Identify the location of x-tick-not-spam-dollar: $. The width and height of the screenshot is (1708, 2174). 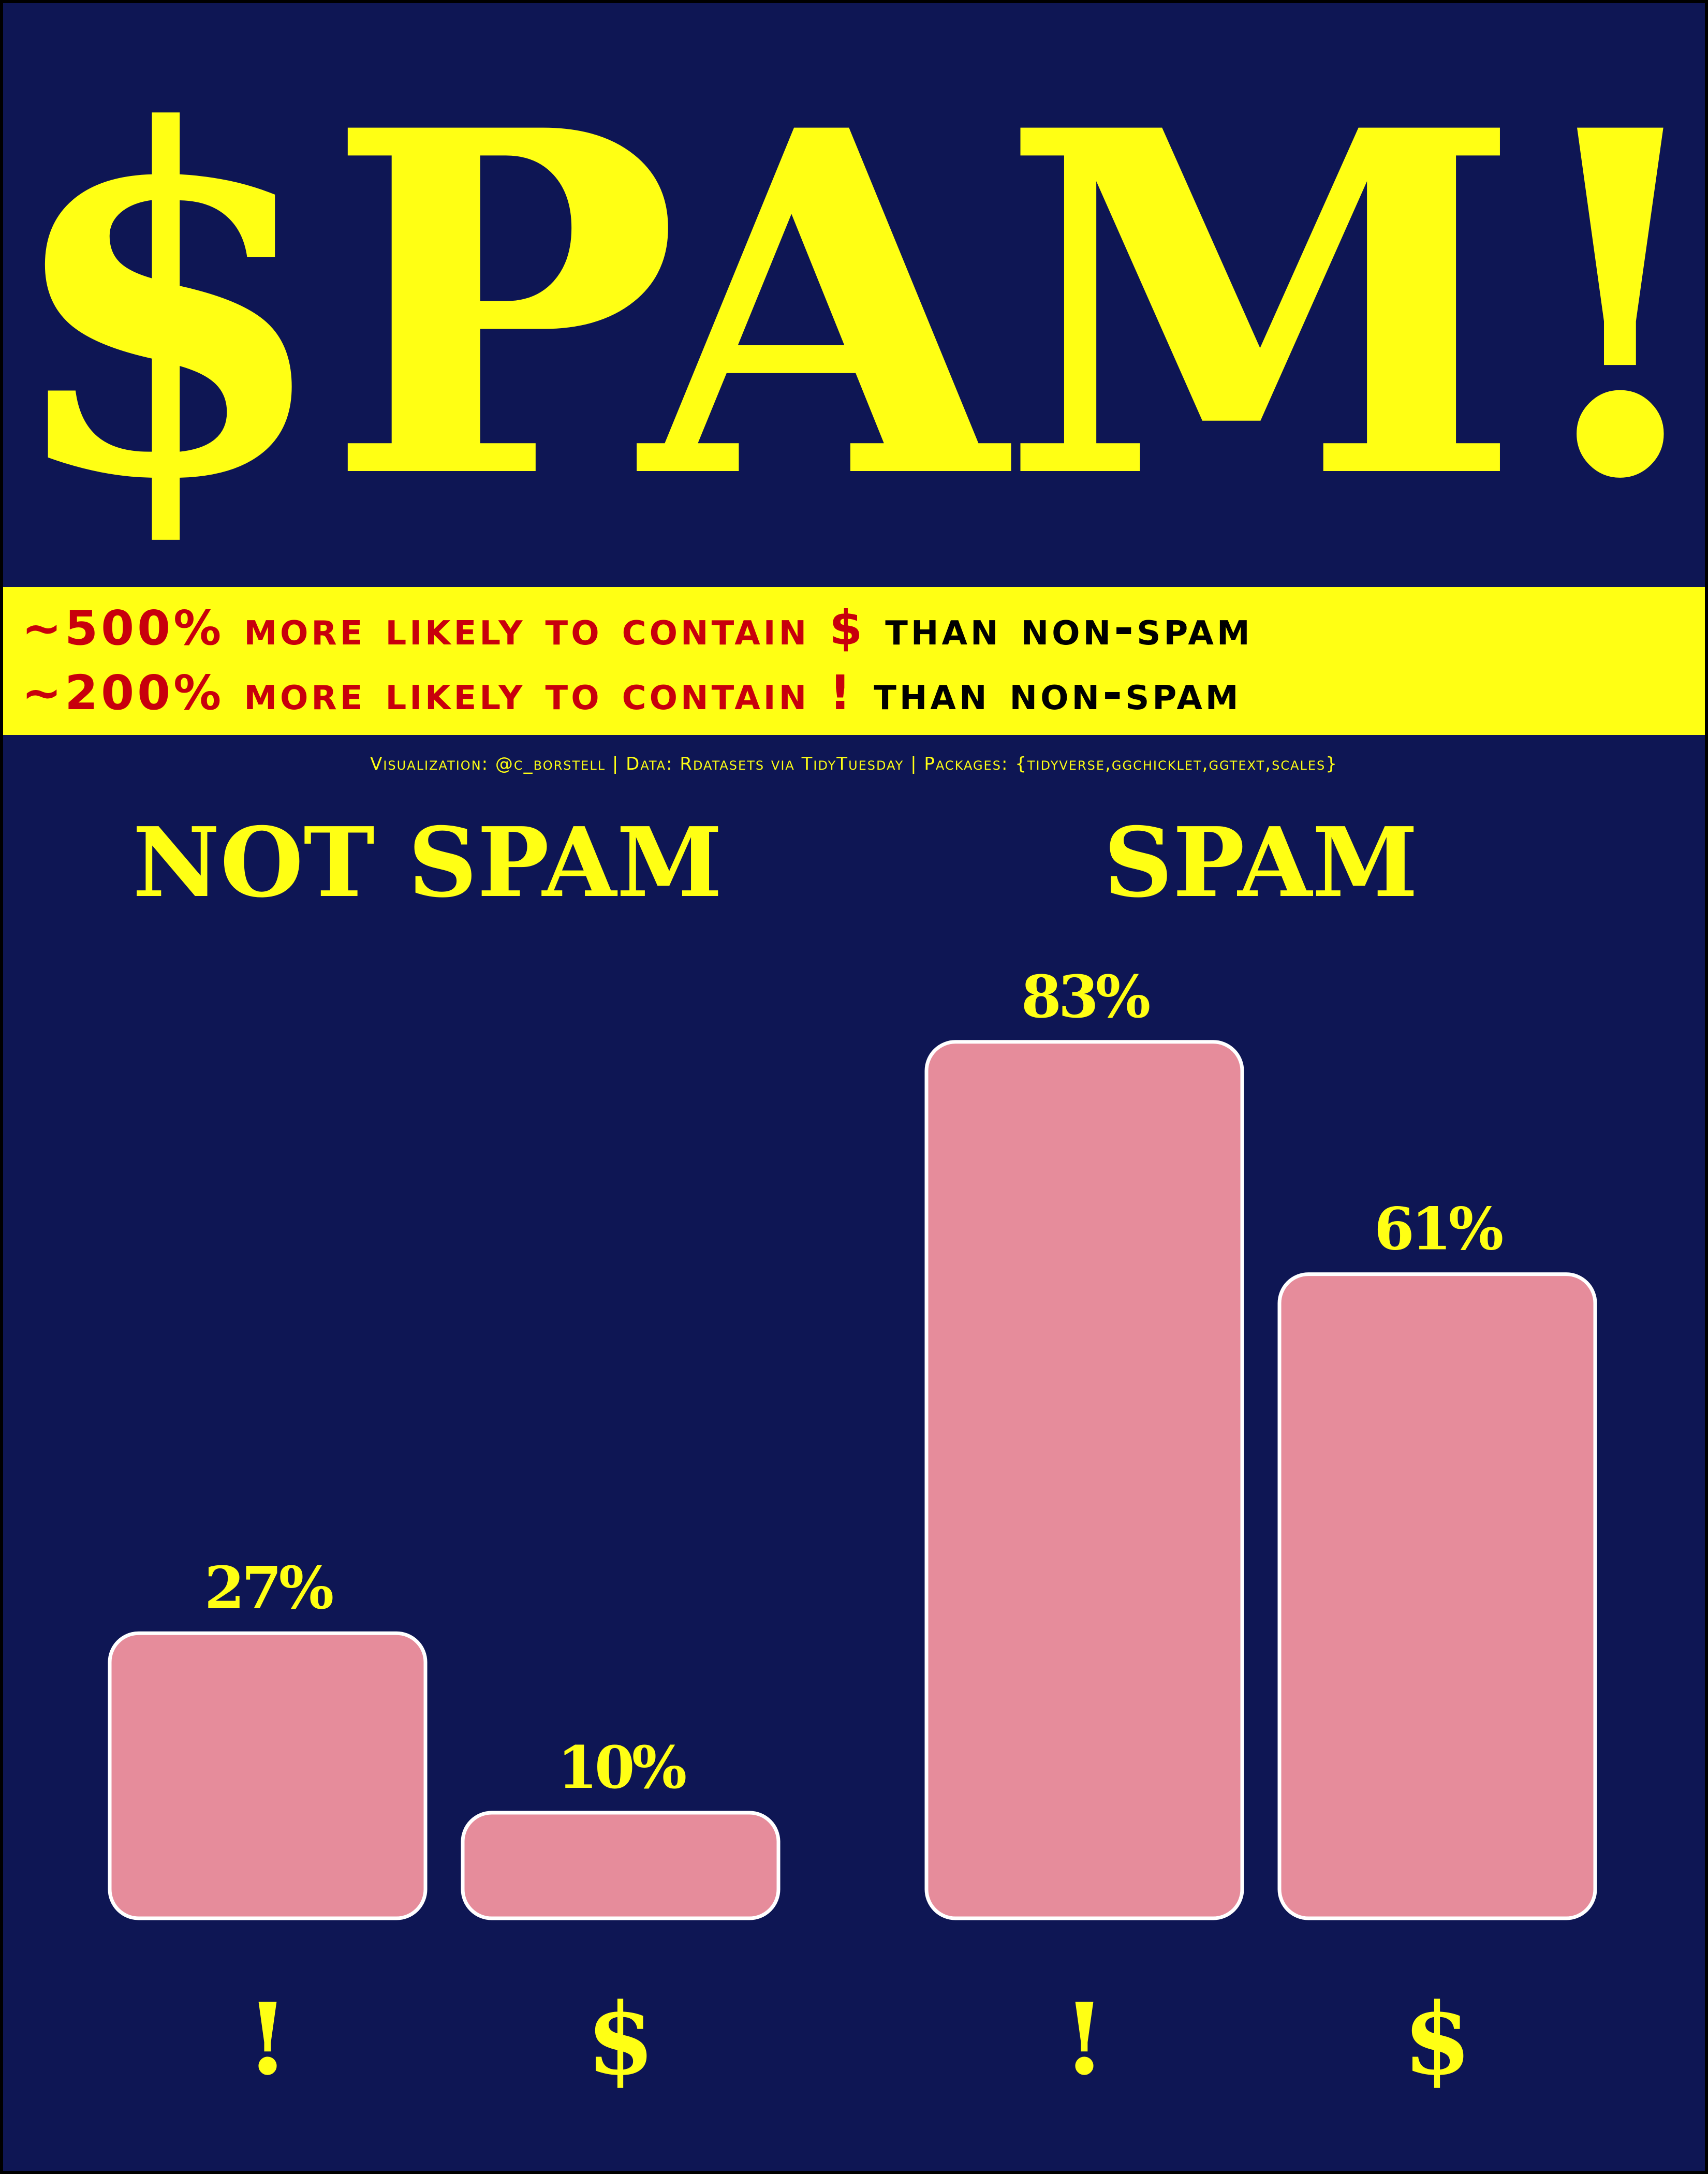
(620, 2039).